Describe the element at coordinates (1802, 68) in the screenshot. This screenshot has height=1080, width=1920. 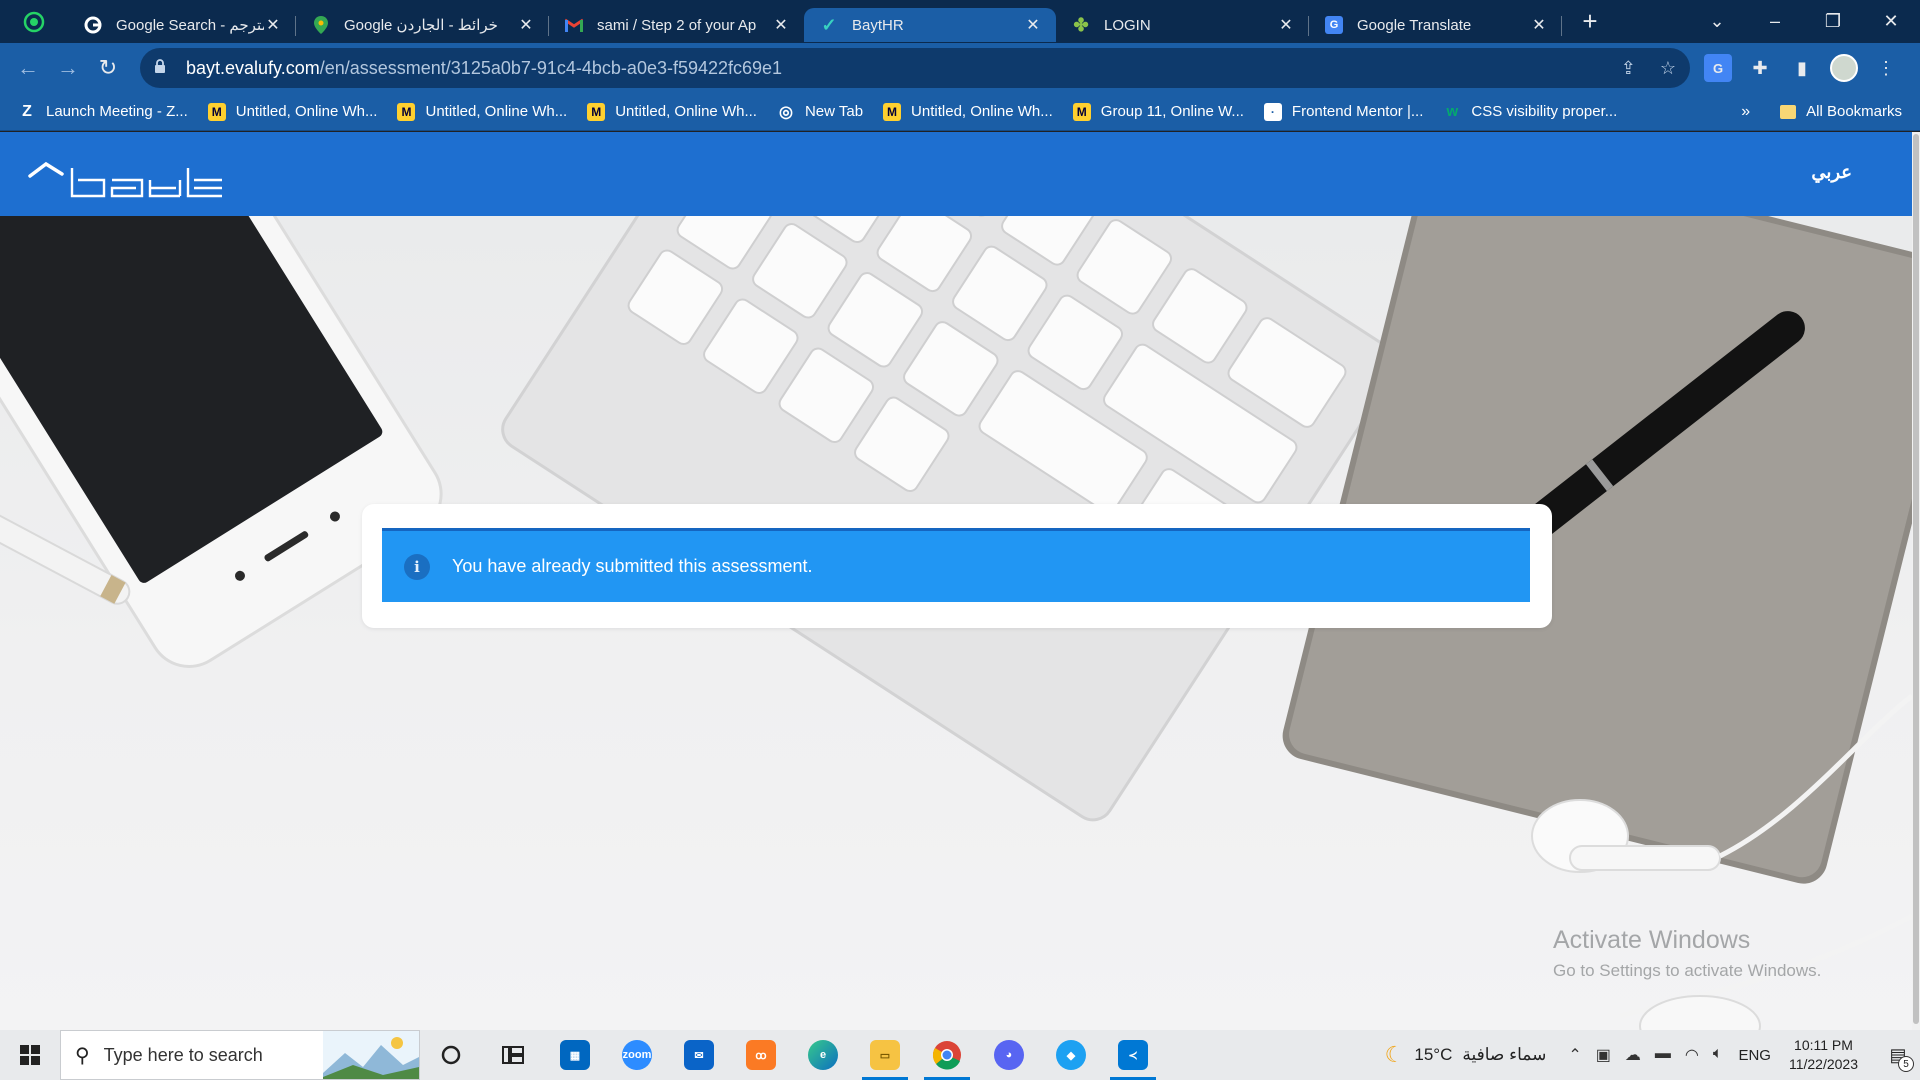
I see `side-panel-icon: ▮` at that location.